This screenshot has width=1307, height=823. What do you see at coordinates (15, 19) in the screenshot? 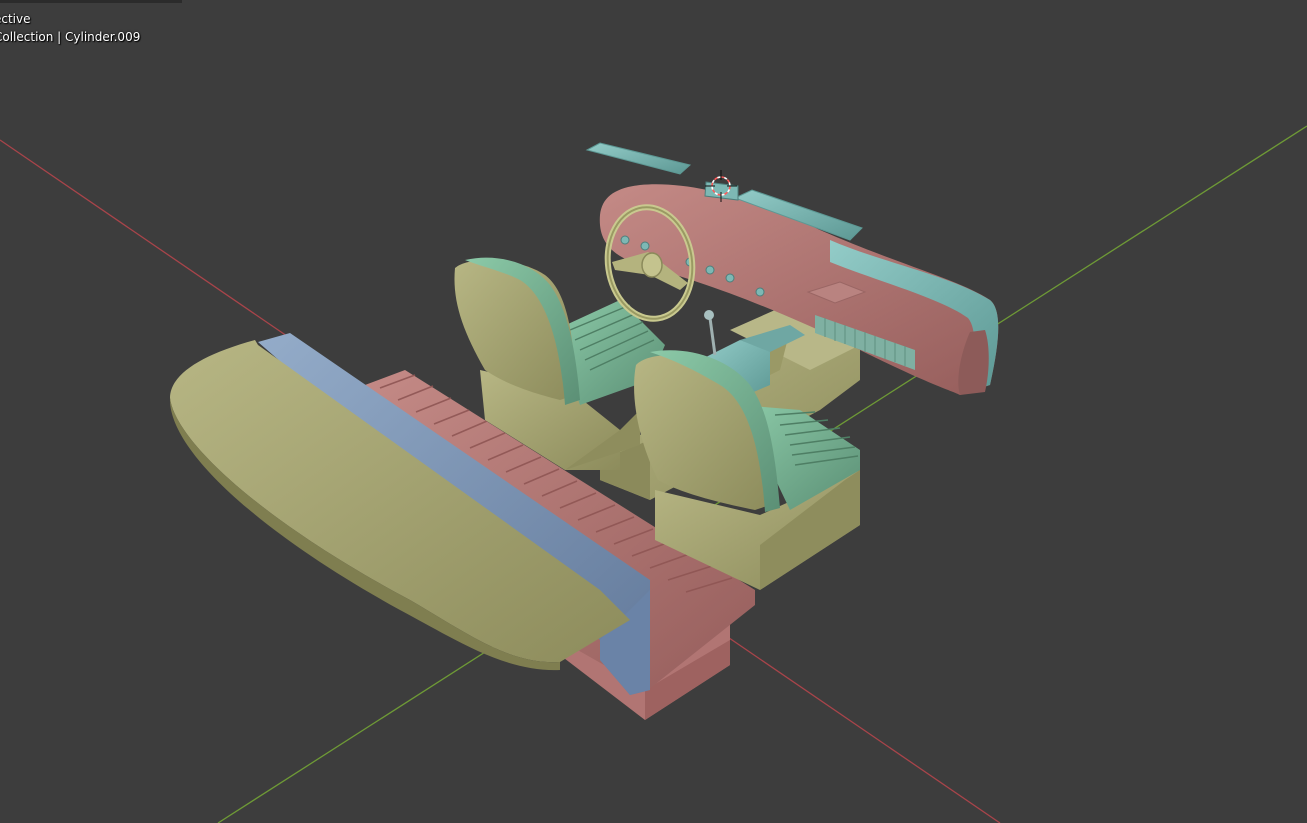
I see `view-mode-label: ective` at bounding box center [15, 19].